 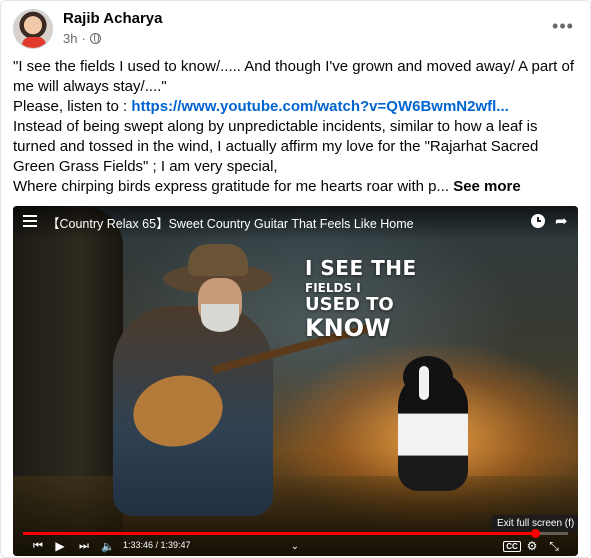 What do you see at coordinates (145, 166) in the screenshot?
I see `post-line: Green Grass Fields" ; I am very special,` at bounding box center [145, 166].